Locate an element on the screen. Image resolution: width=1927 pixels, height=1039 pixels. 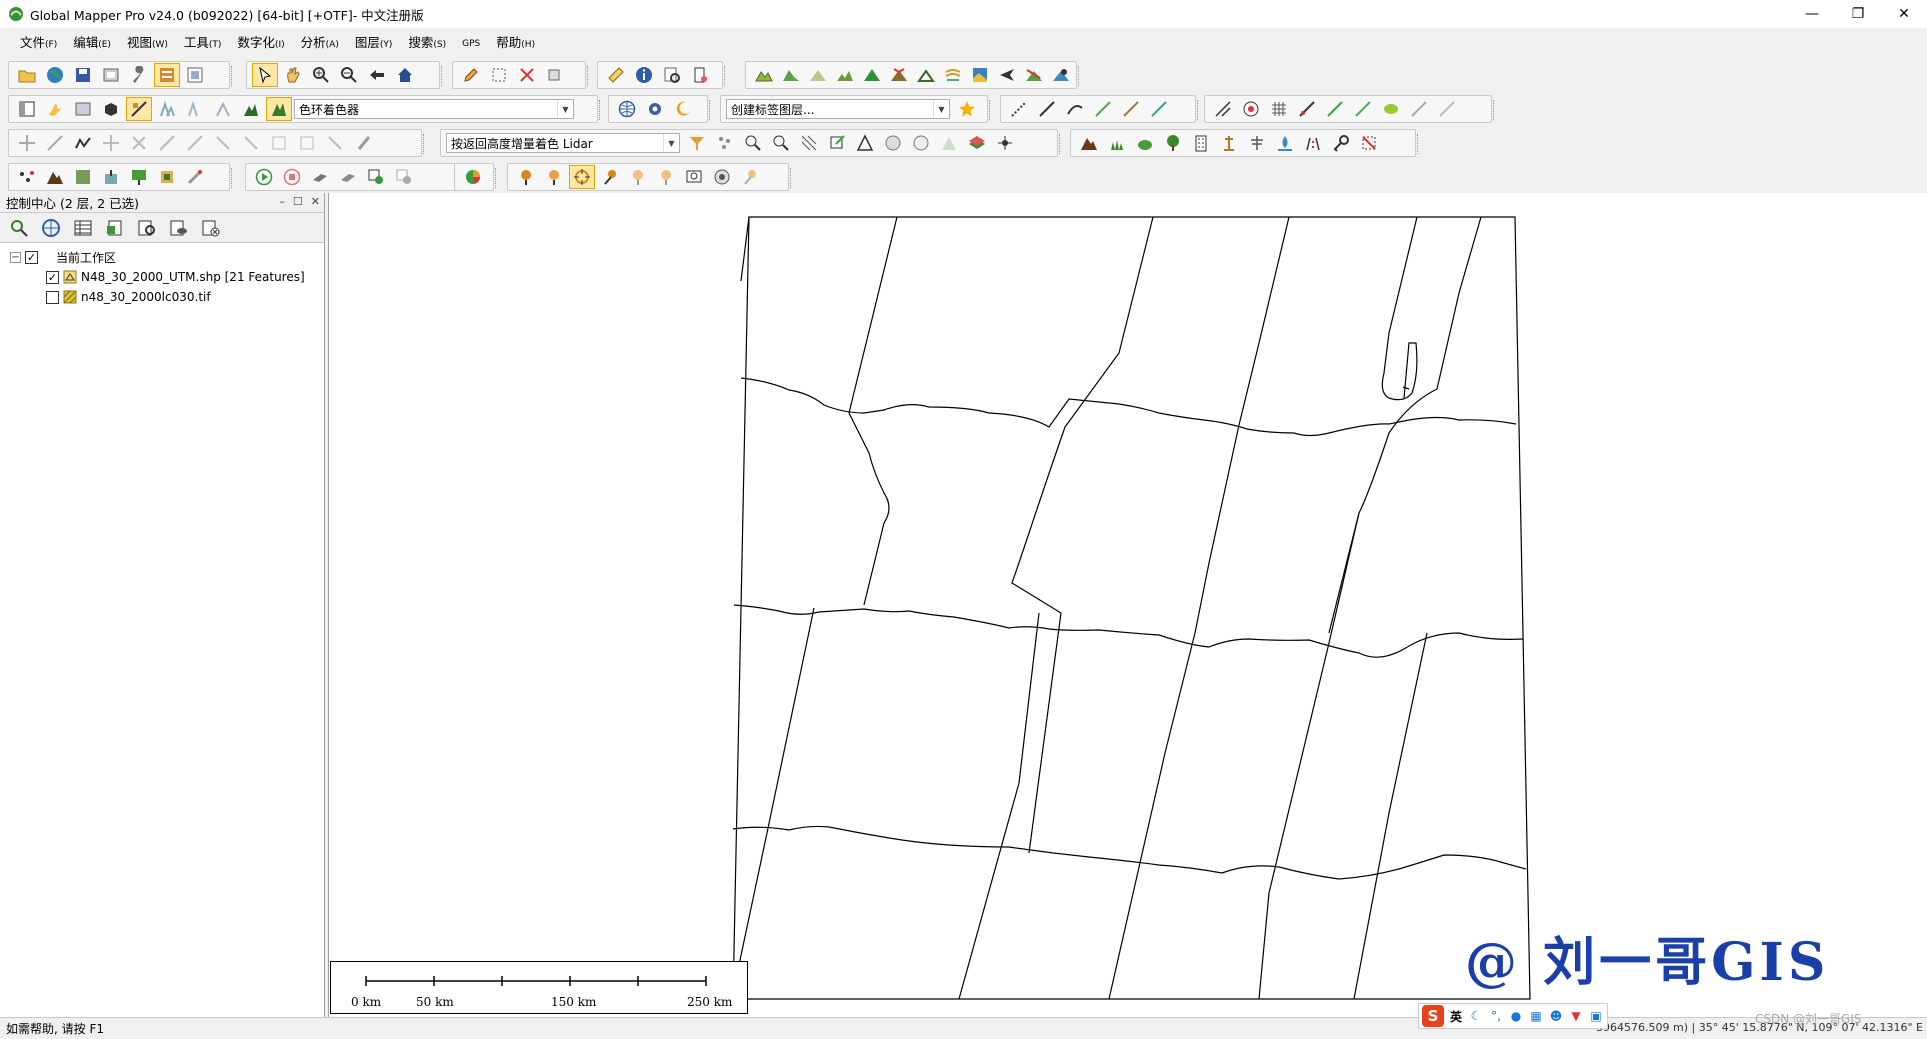
terrain-curve-icon is located at coordinates (1034, 75).